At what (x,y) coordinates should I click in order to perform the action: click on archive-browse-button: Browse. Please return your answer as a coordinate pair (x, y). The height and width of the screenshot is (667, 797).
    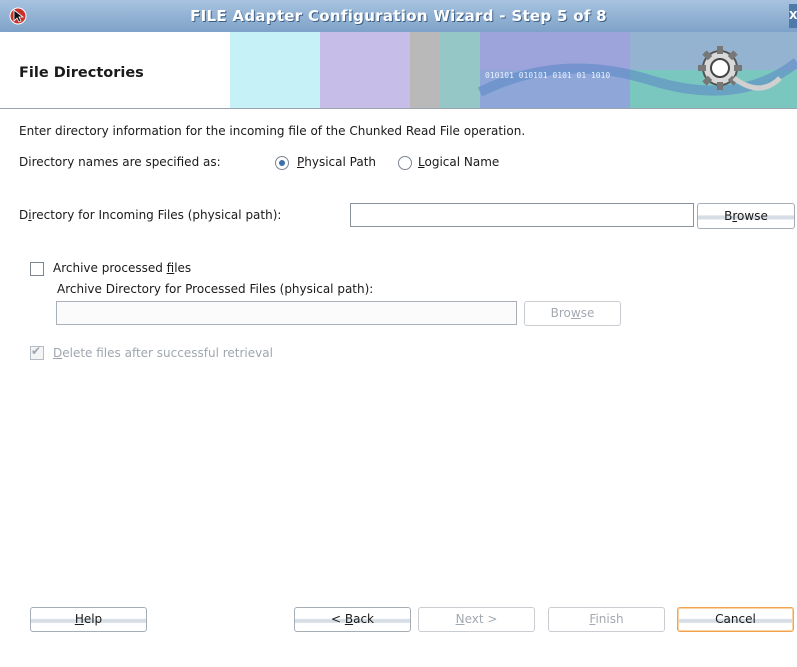
    Looking at the image, I should click on (572, 313).